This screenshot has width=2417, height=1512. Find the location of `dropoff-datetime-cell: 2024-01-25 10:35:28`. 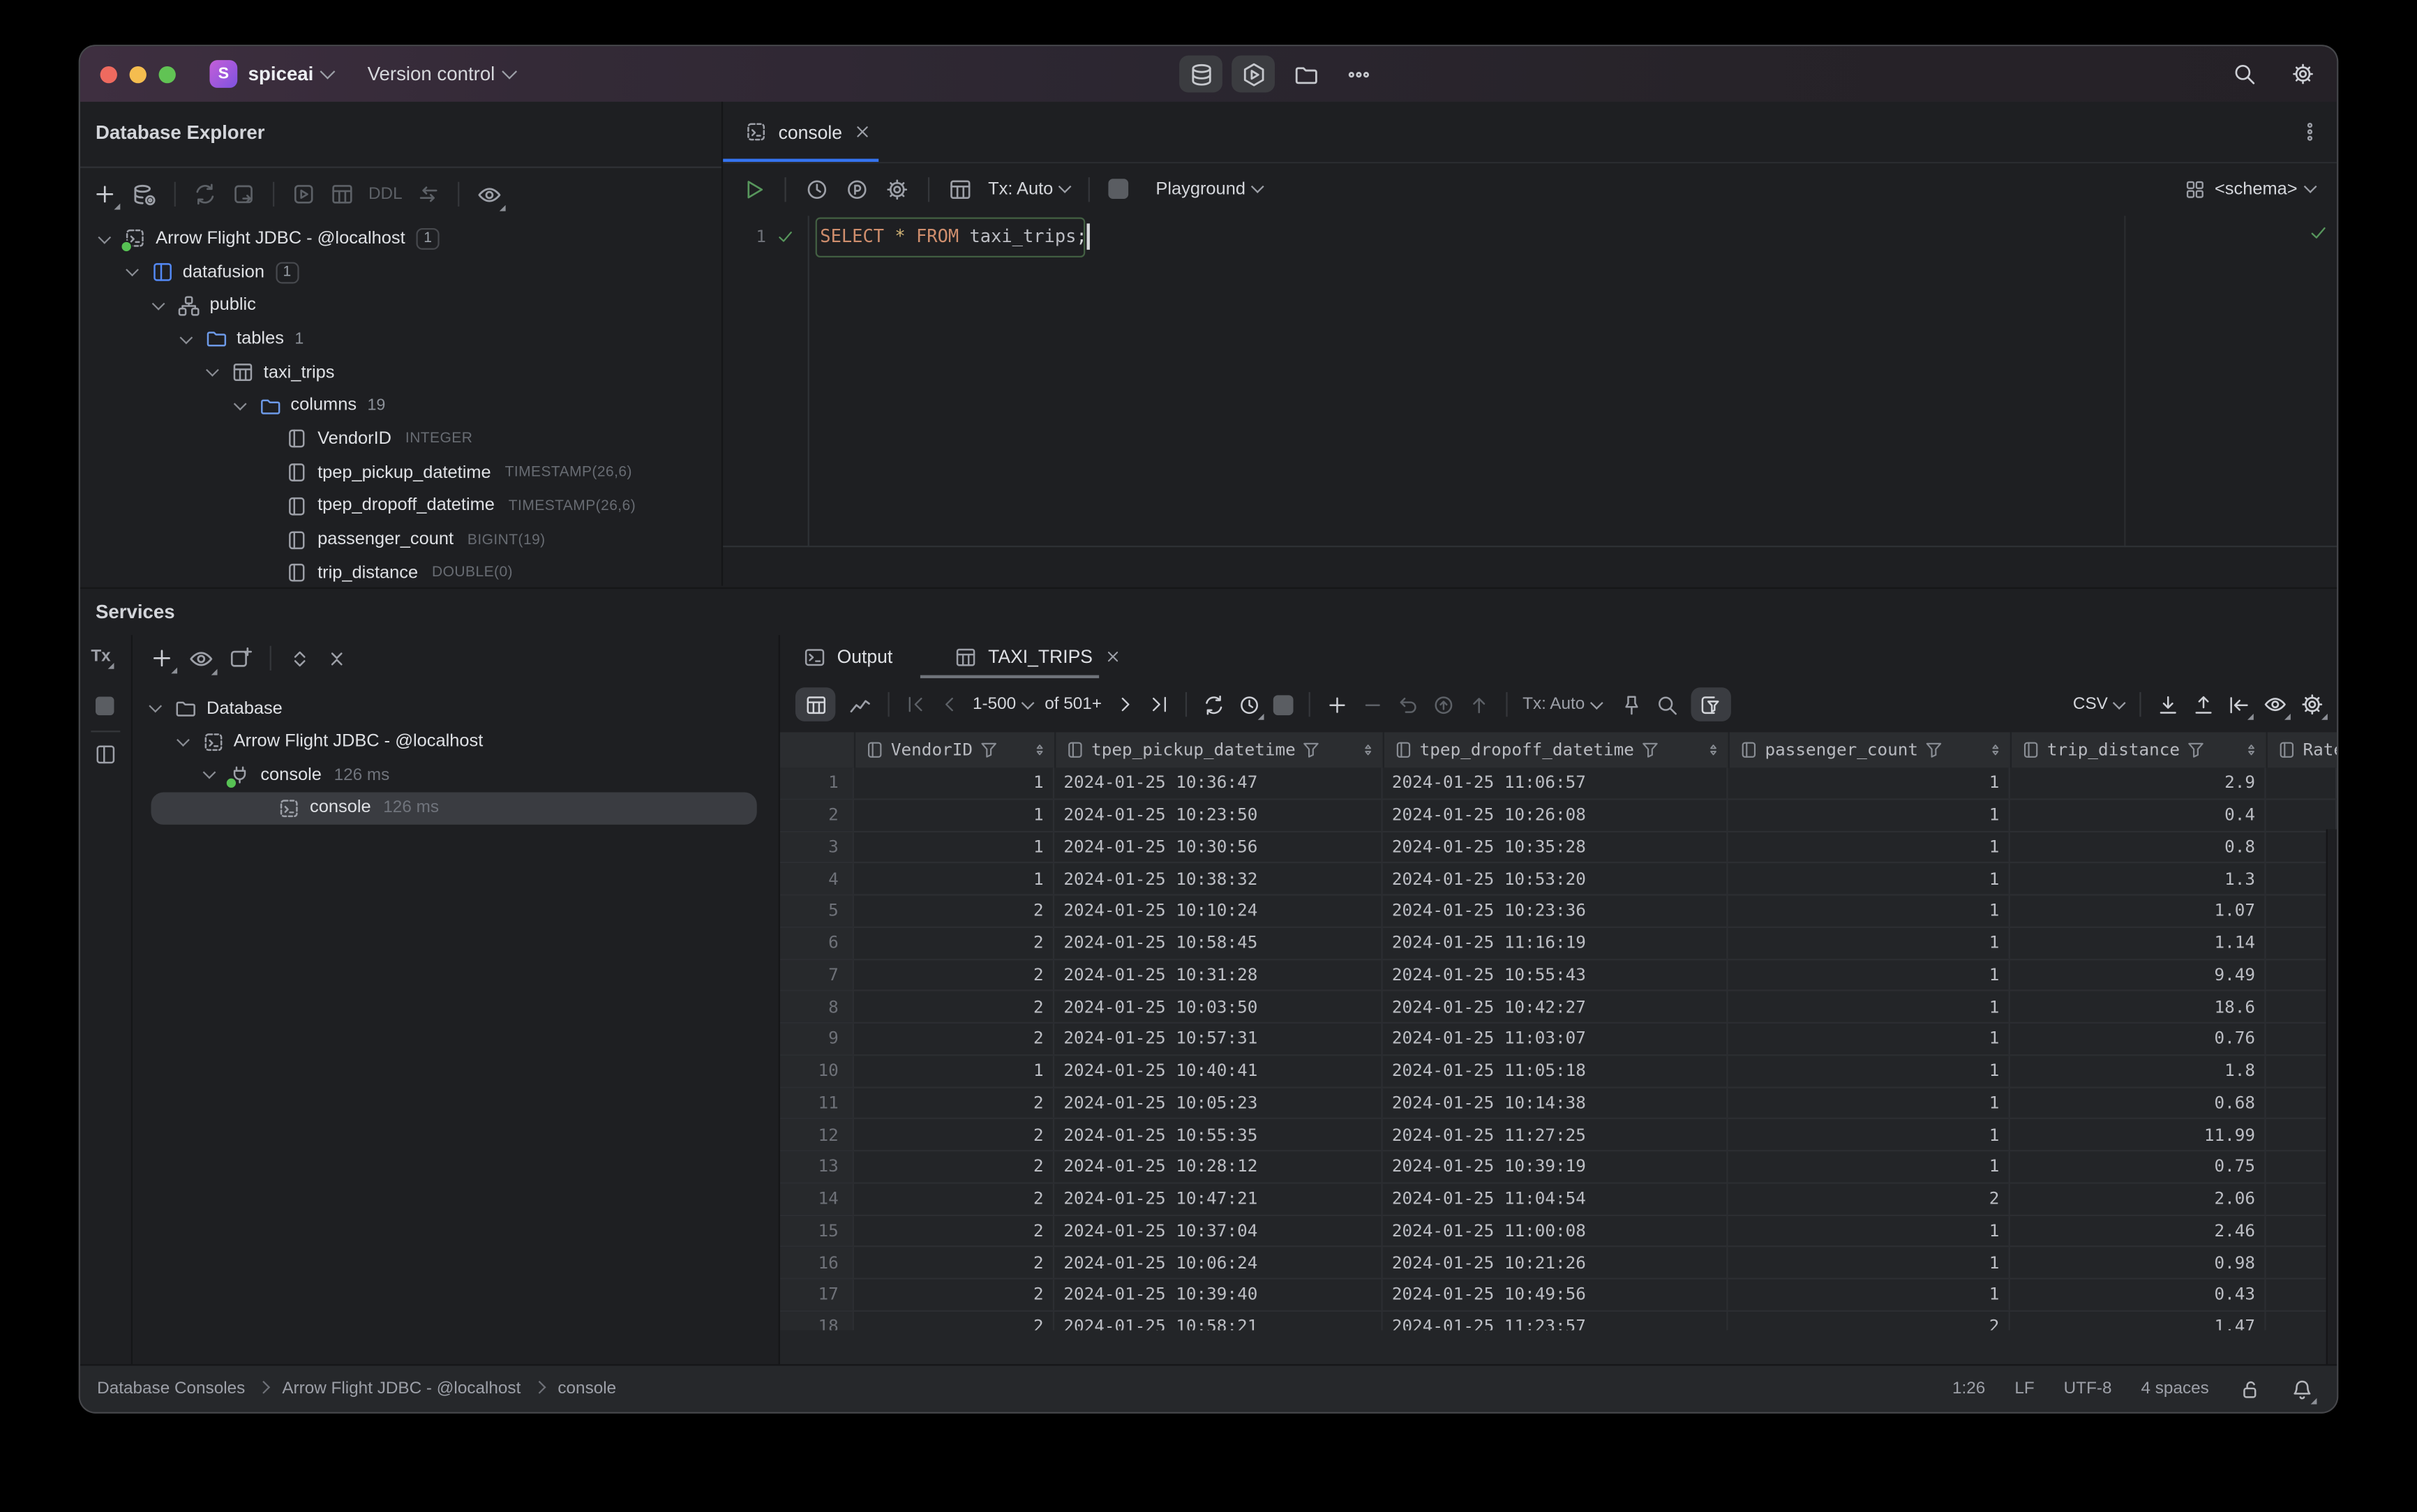

dropoff-datetime-cell: 2024-01-25 10:35:28 is located at coordinates (1555, 846).